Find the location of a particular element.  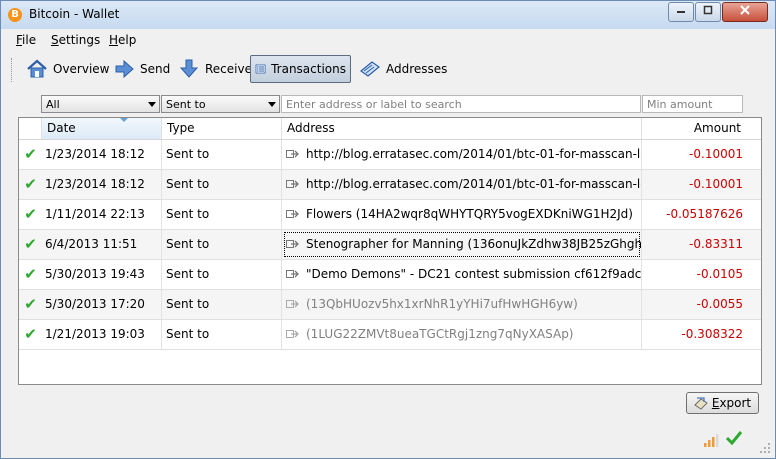

overview-label: Overview is located at coordinates (81, 69).